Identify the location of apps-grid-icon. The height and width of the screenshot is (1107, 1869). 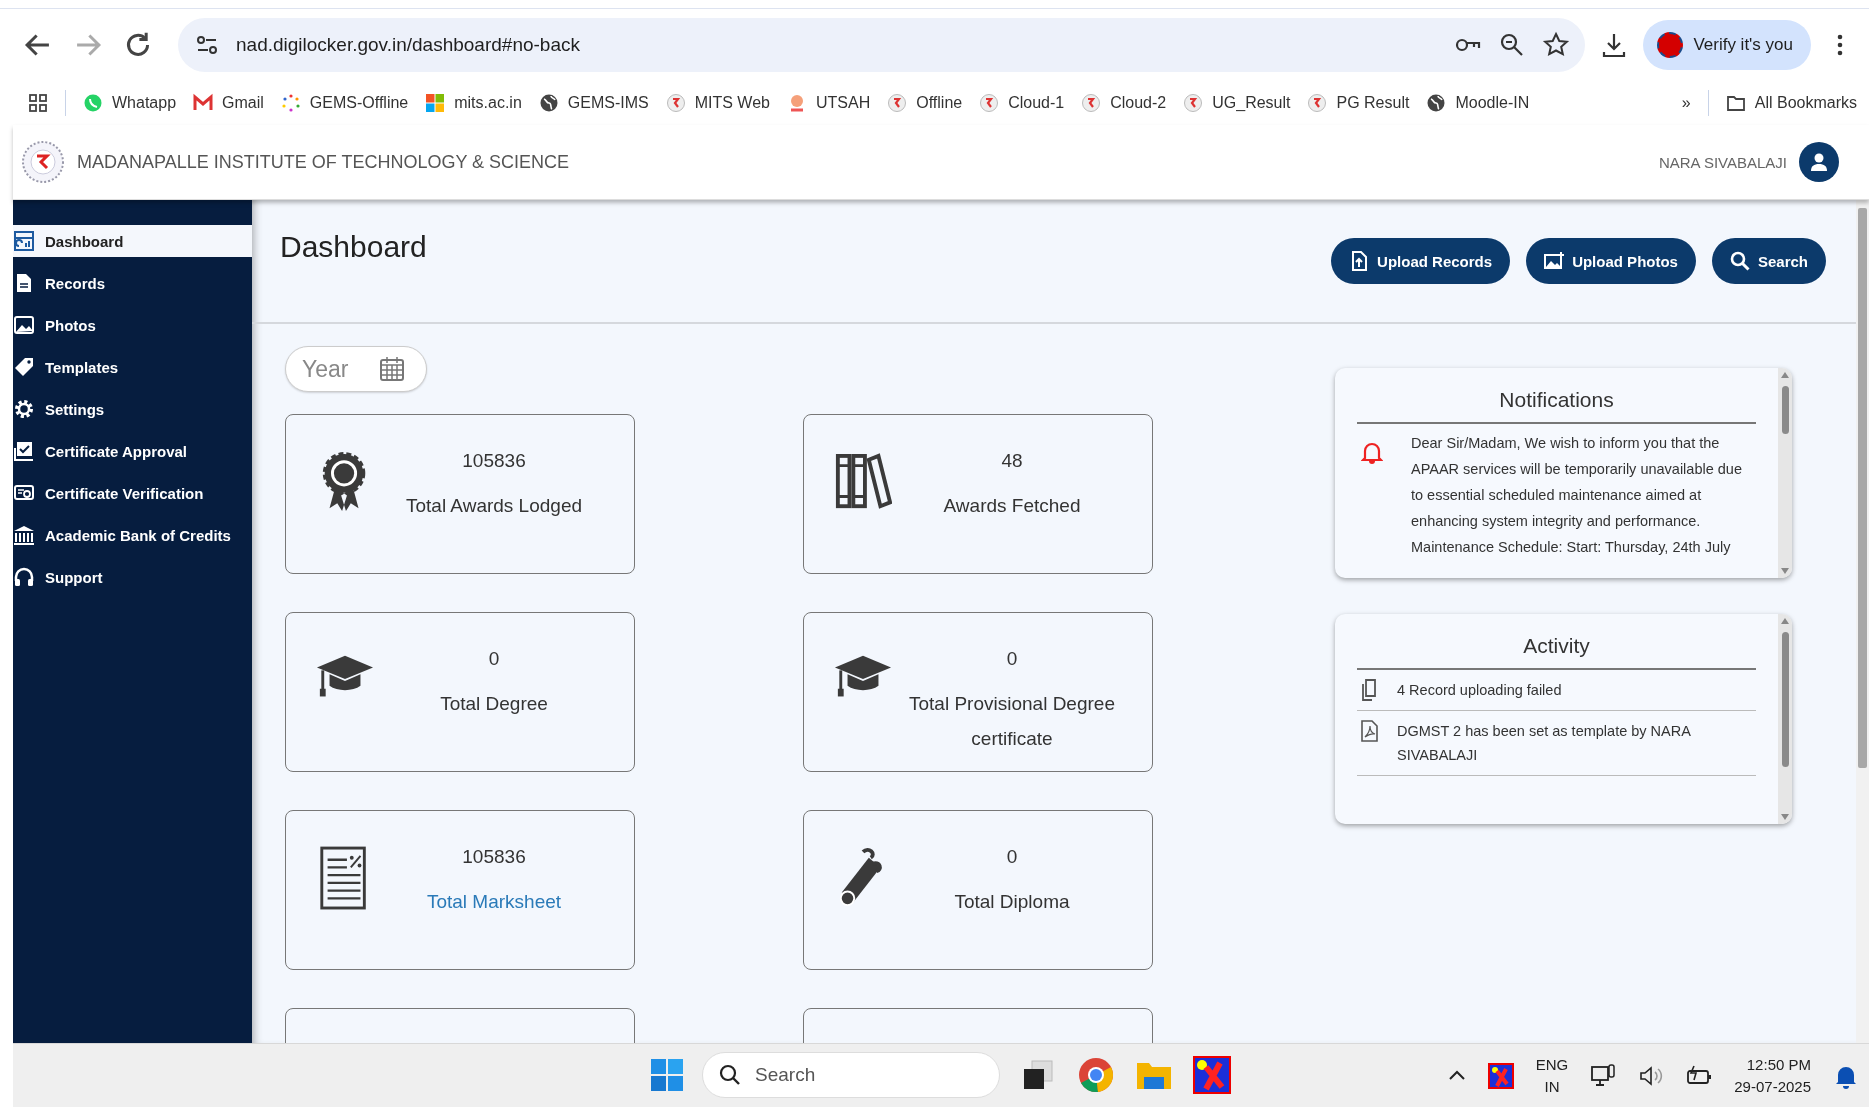
(38, 103).